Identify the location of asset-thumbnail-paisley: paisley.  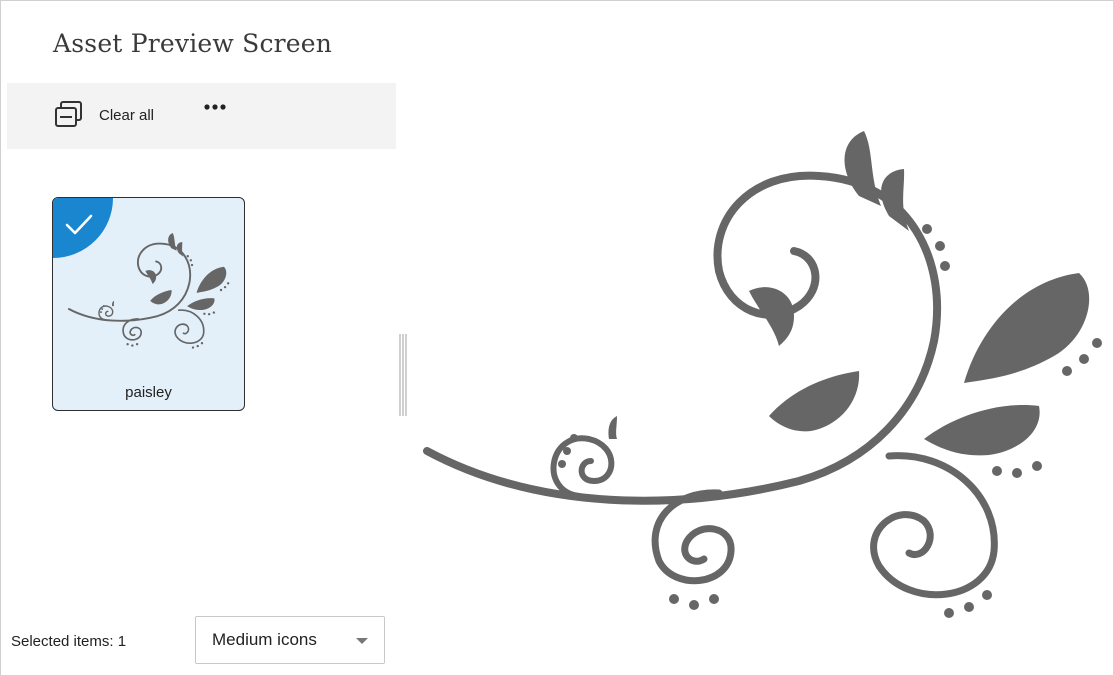
(148, 304).